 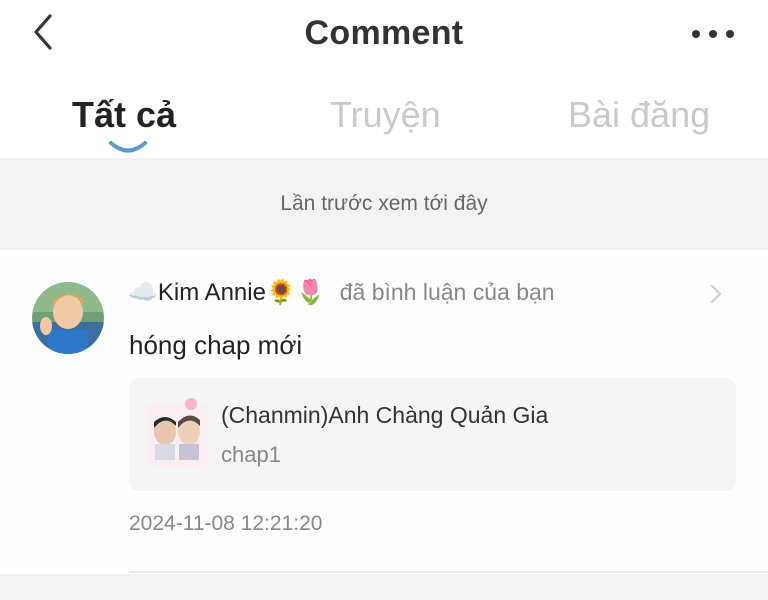 What do you see at coordinates (432, 434) in the screenshot?
I see `story-card: (Chanmin)Anh Chàng Quản Gia chap1` at bounding box center [432, 434].